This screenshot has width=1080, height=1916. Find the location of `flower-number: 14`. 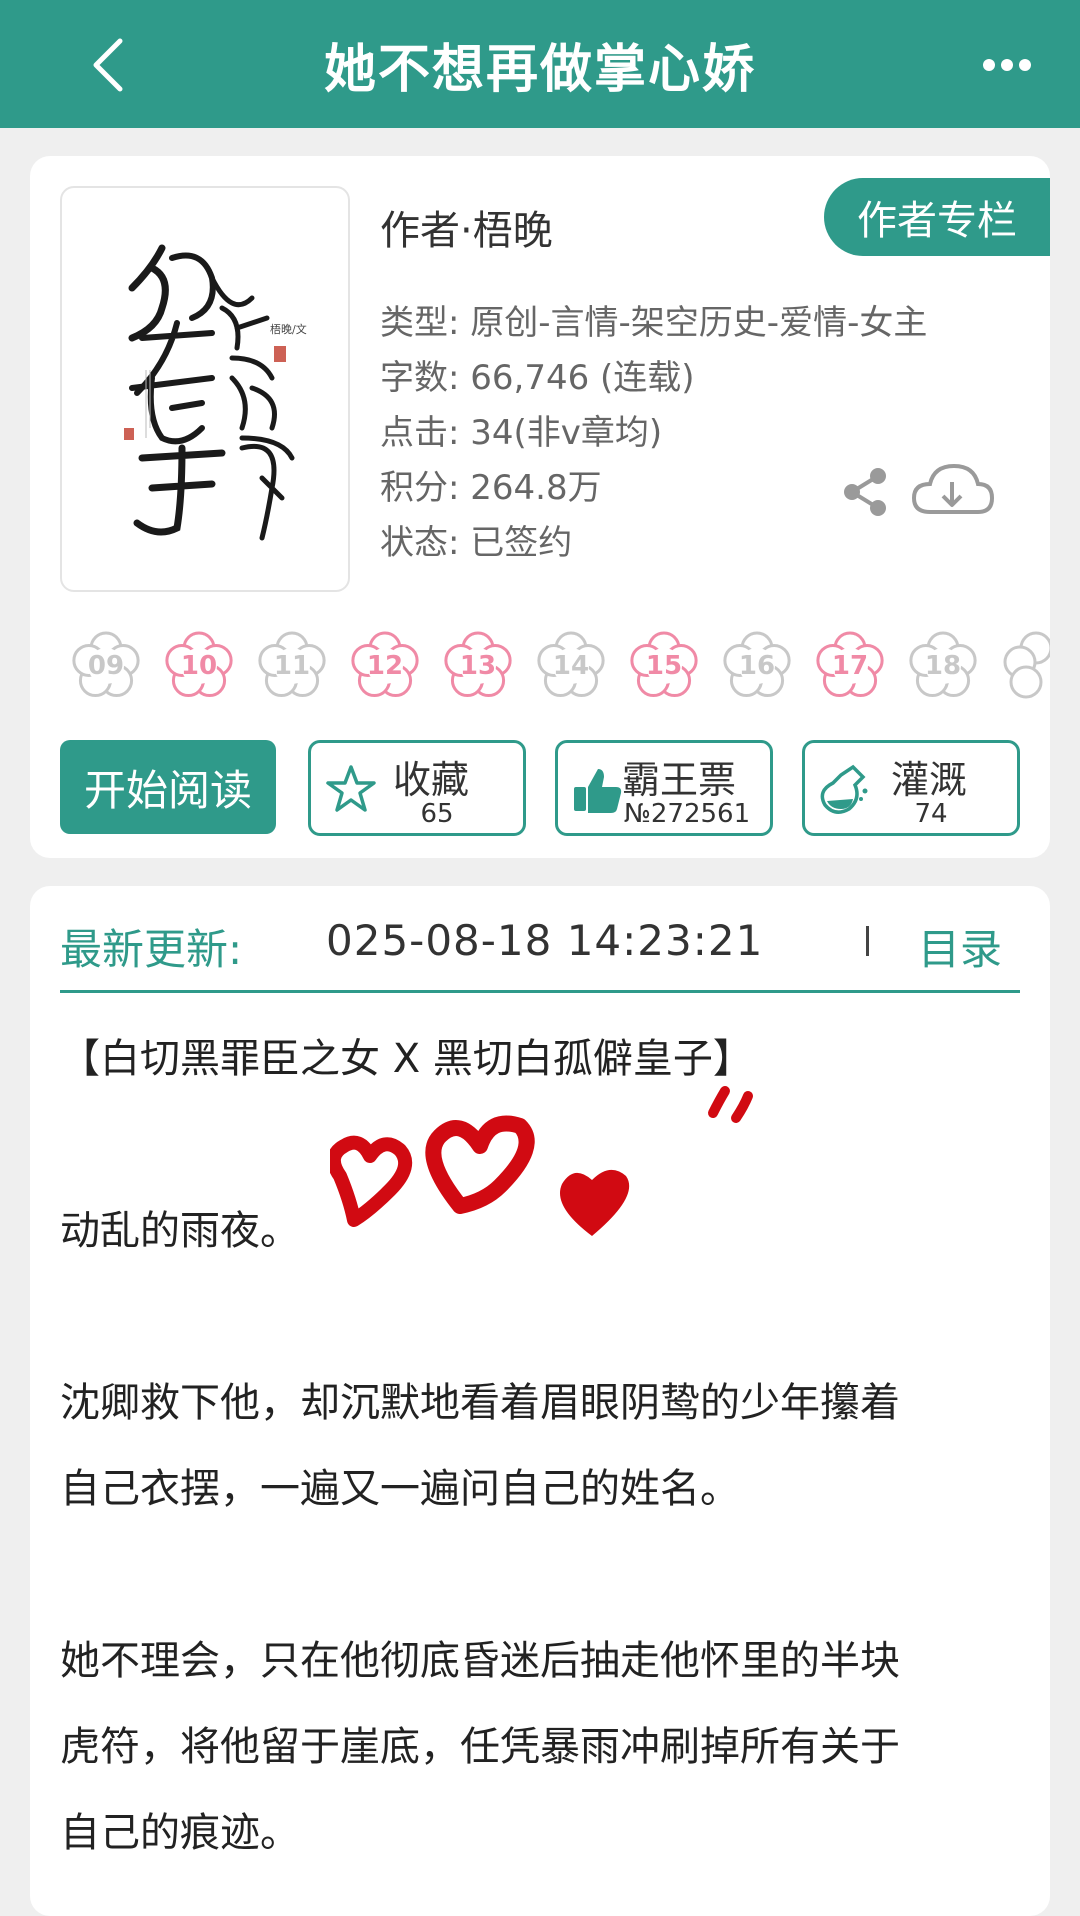

flower-number: 14 is located at coordinates (571, 666).